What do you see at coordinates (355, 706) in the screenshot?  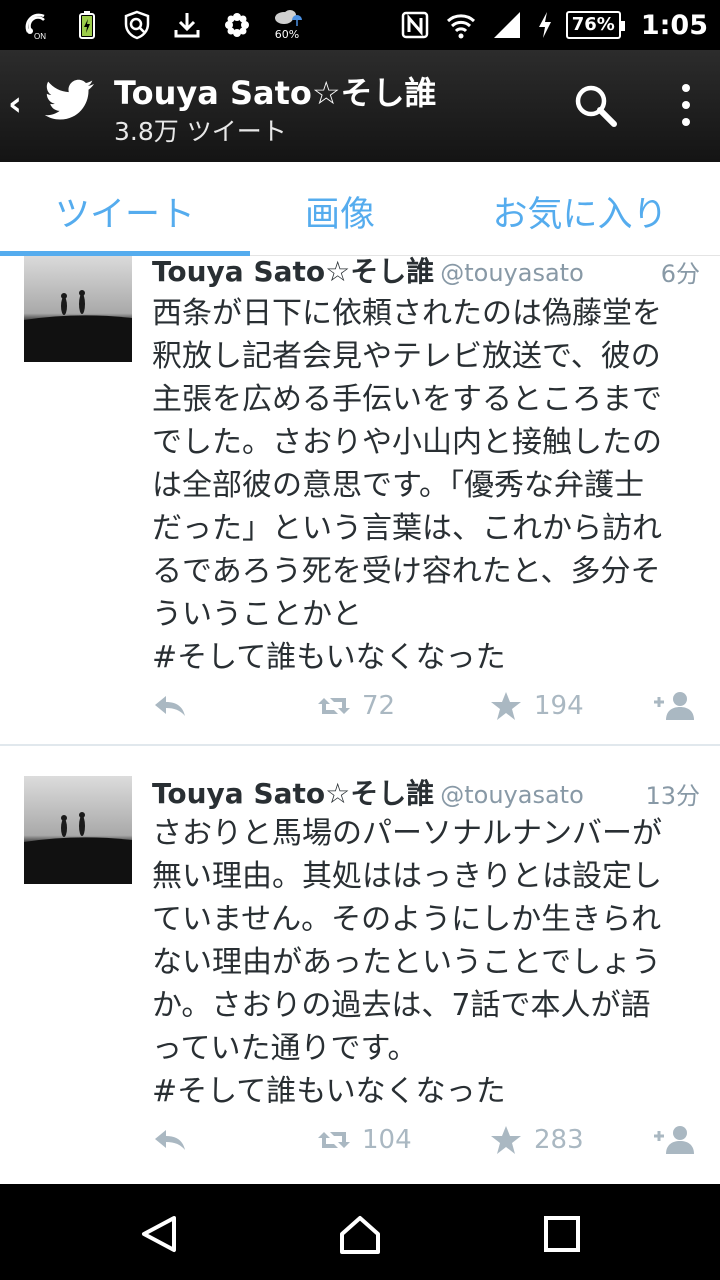 I see `retweet-button: 72` at bounding box center [355, 706].